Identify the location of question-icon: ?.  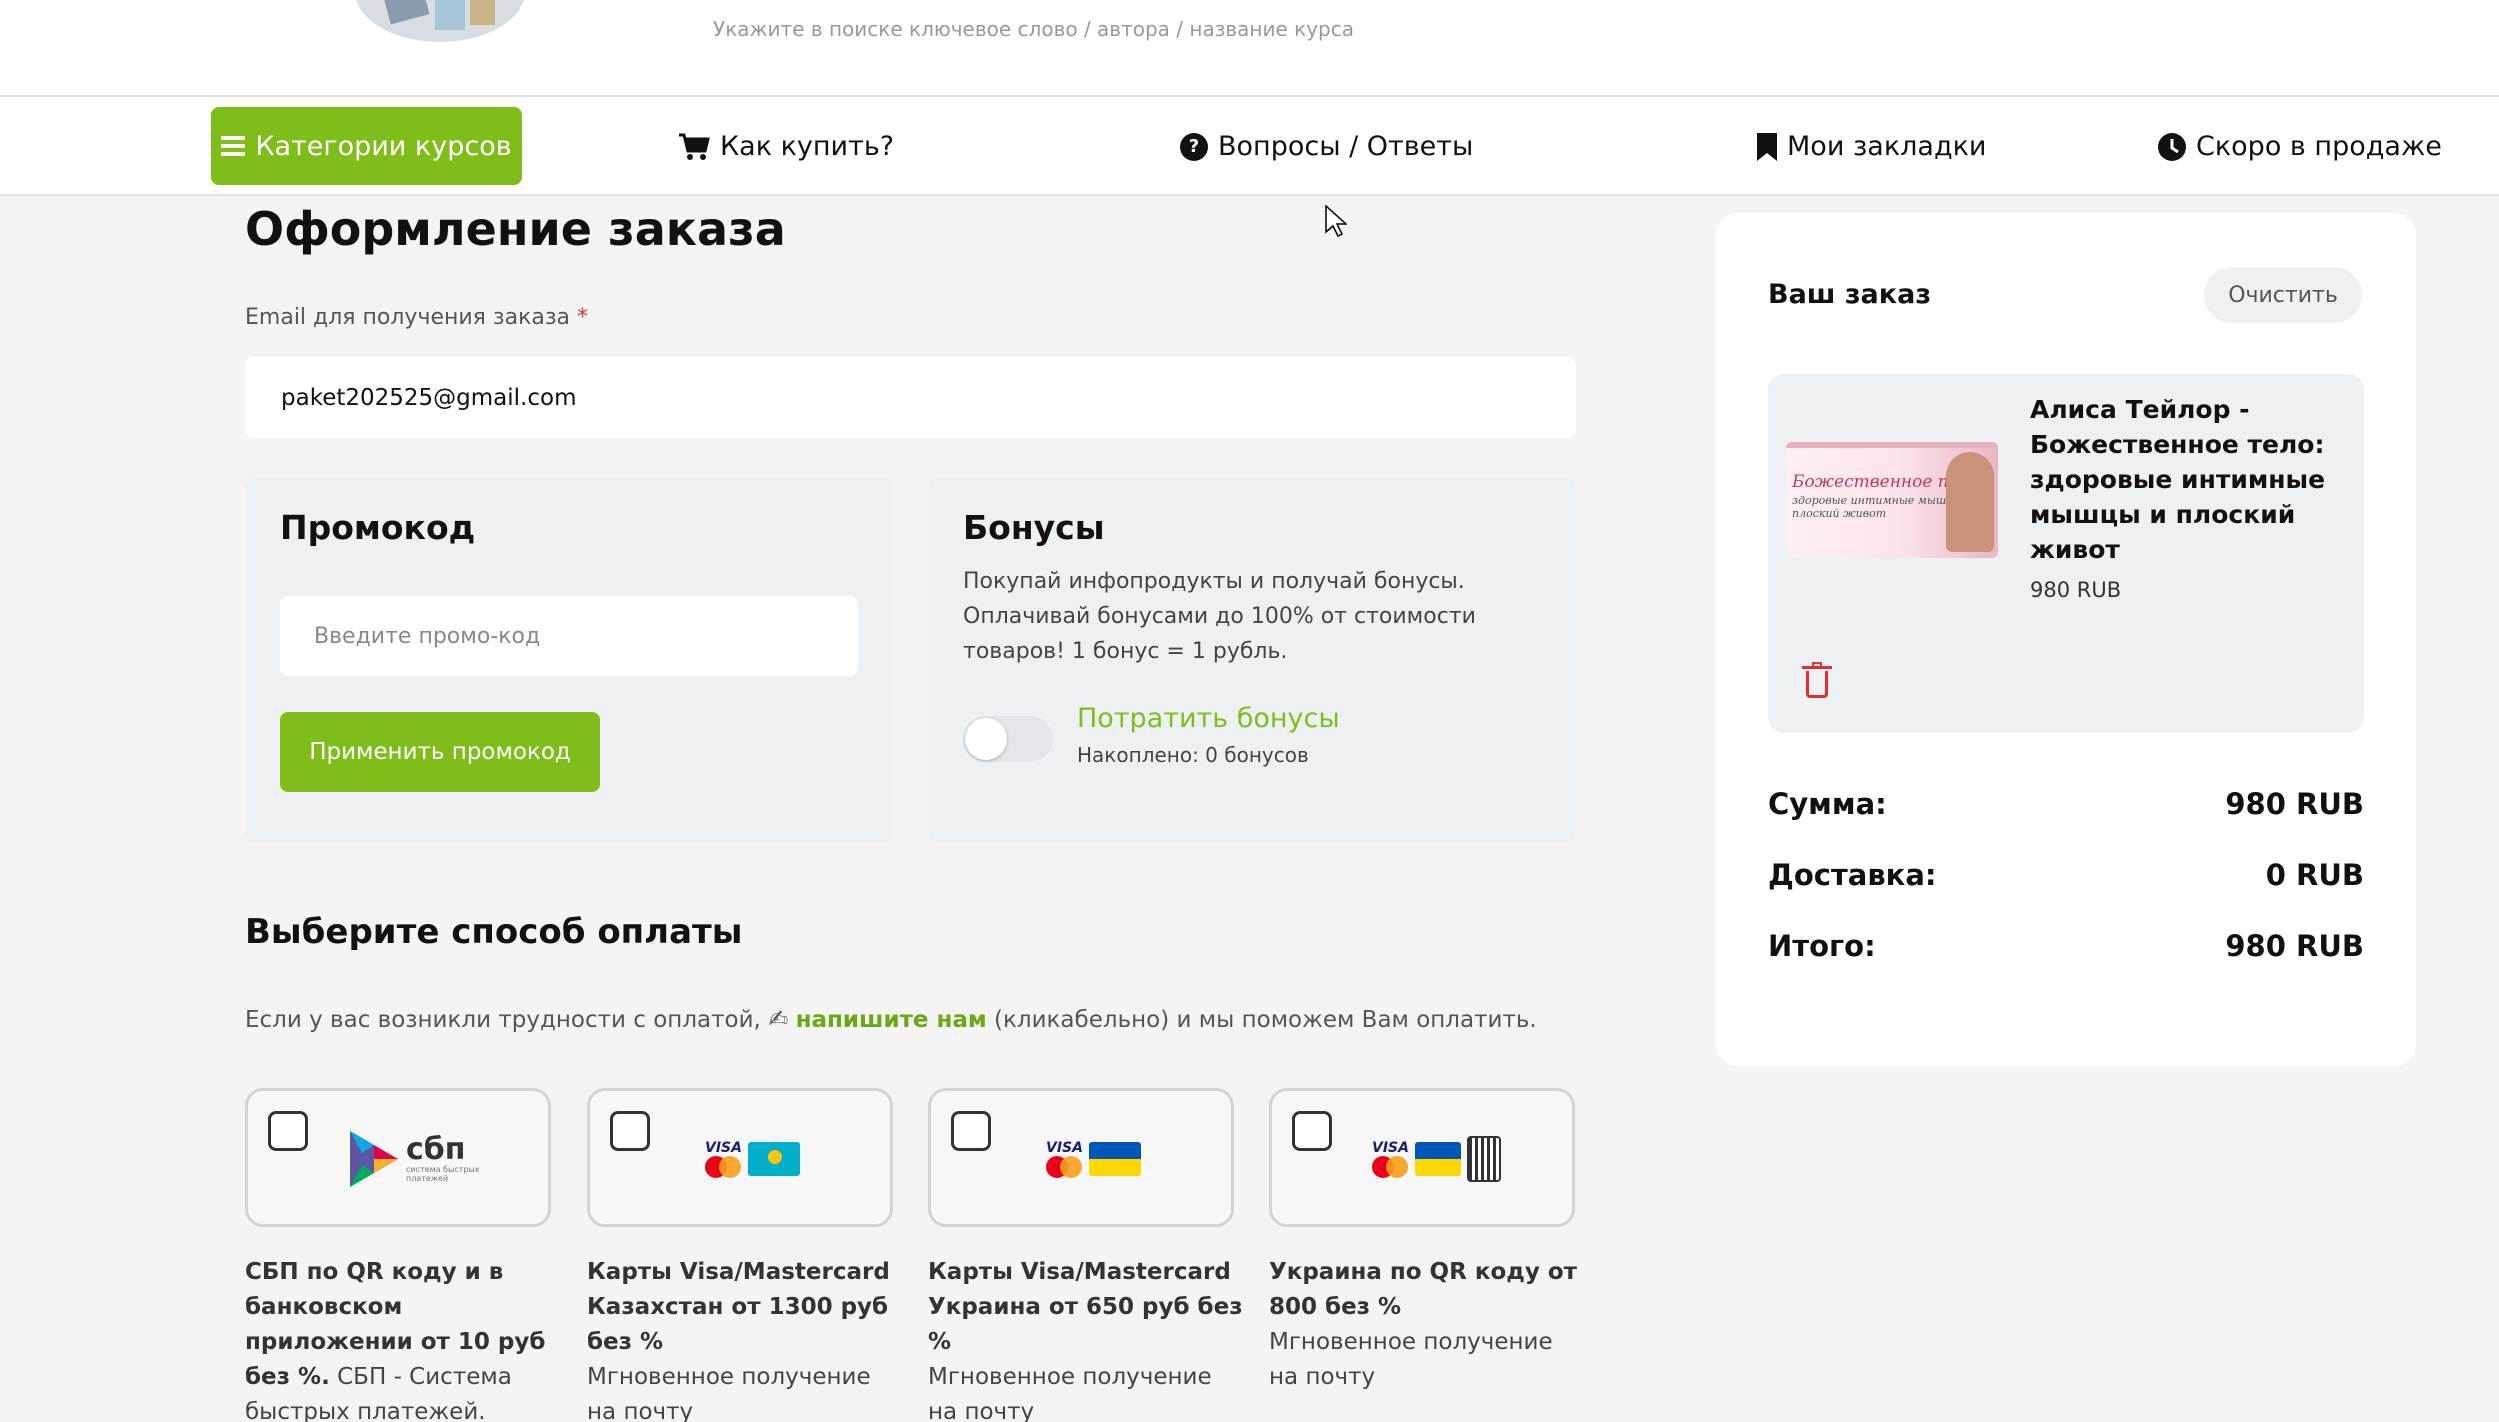
(1194, 146).